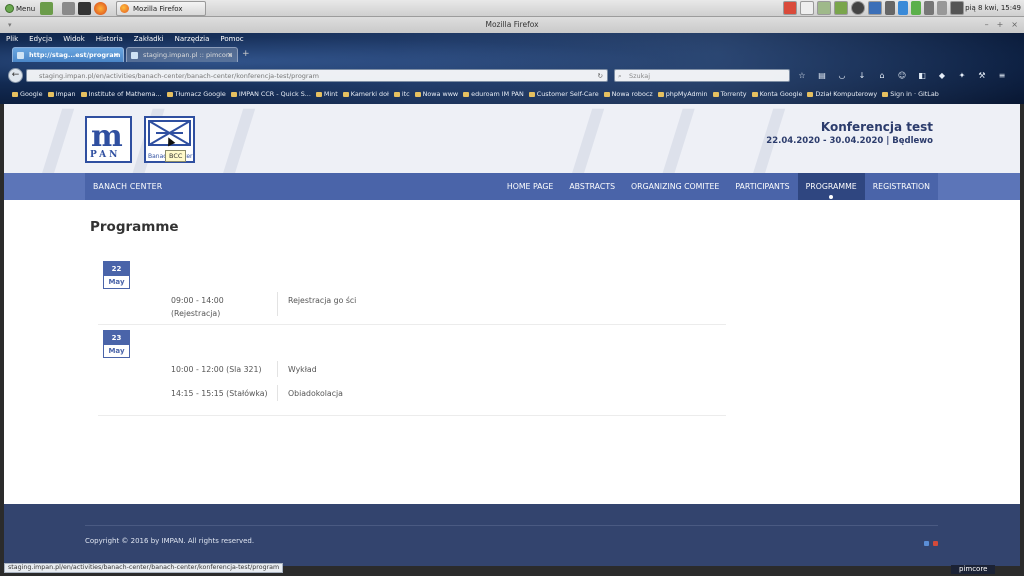 The width and height of the screenshot is (1024, 576). I want to click on bookmark-nowa-robocz: Nowa robocz, so click(628, 94).